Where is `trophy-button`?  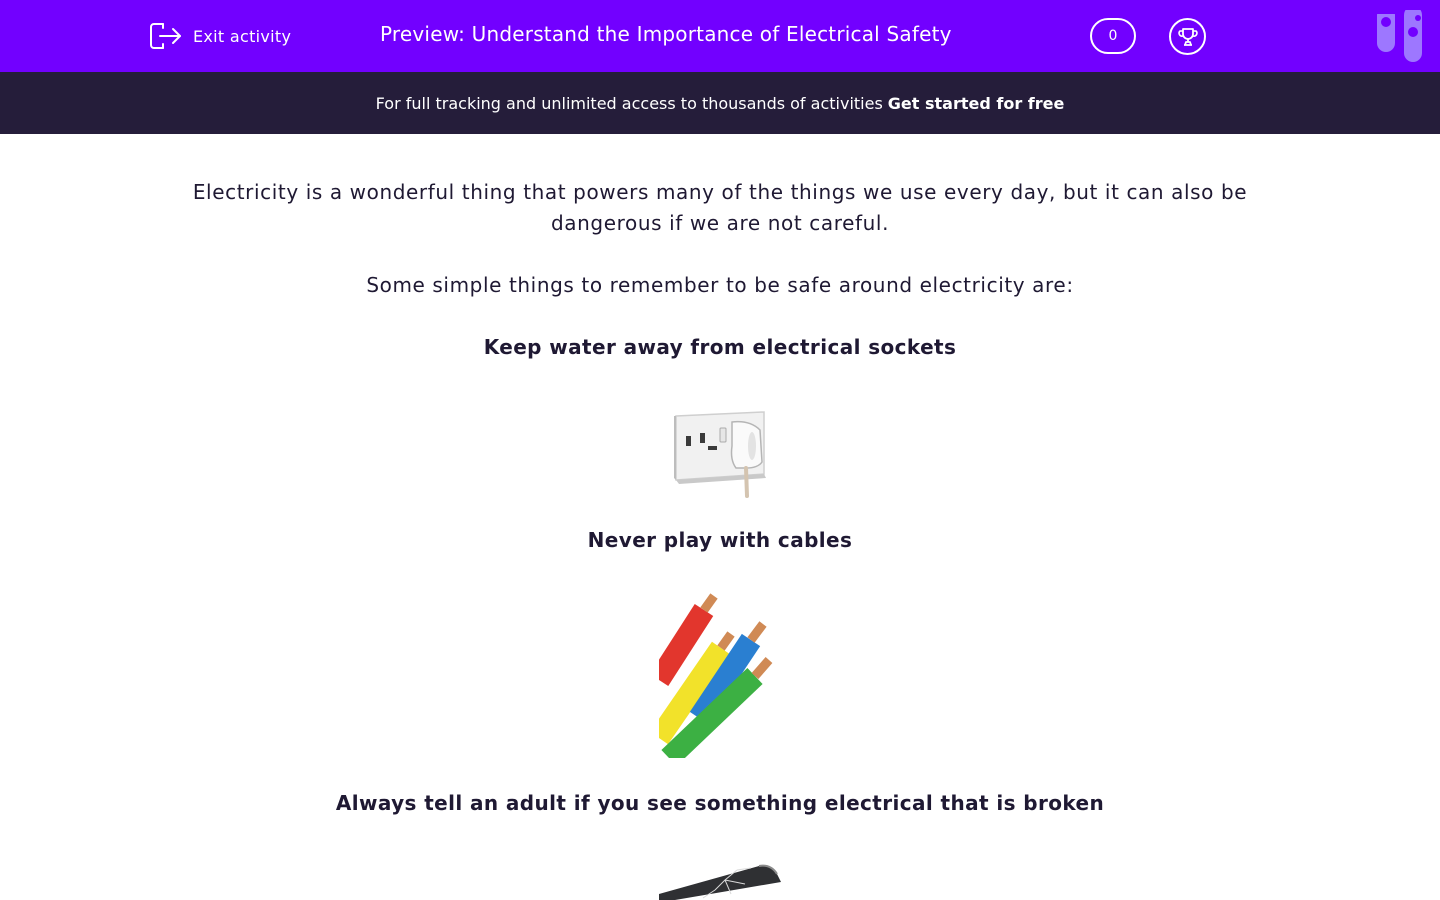
trophy-button is located at coordinates (1187, 36).